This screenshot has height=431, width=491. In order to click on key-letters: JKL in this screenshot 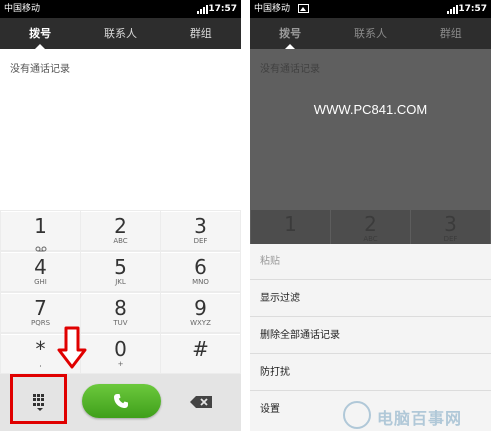, I will do `click(120, 282)`.